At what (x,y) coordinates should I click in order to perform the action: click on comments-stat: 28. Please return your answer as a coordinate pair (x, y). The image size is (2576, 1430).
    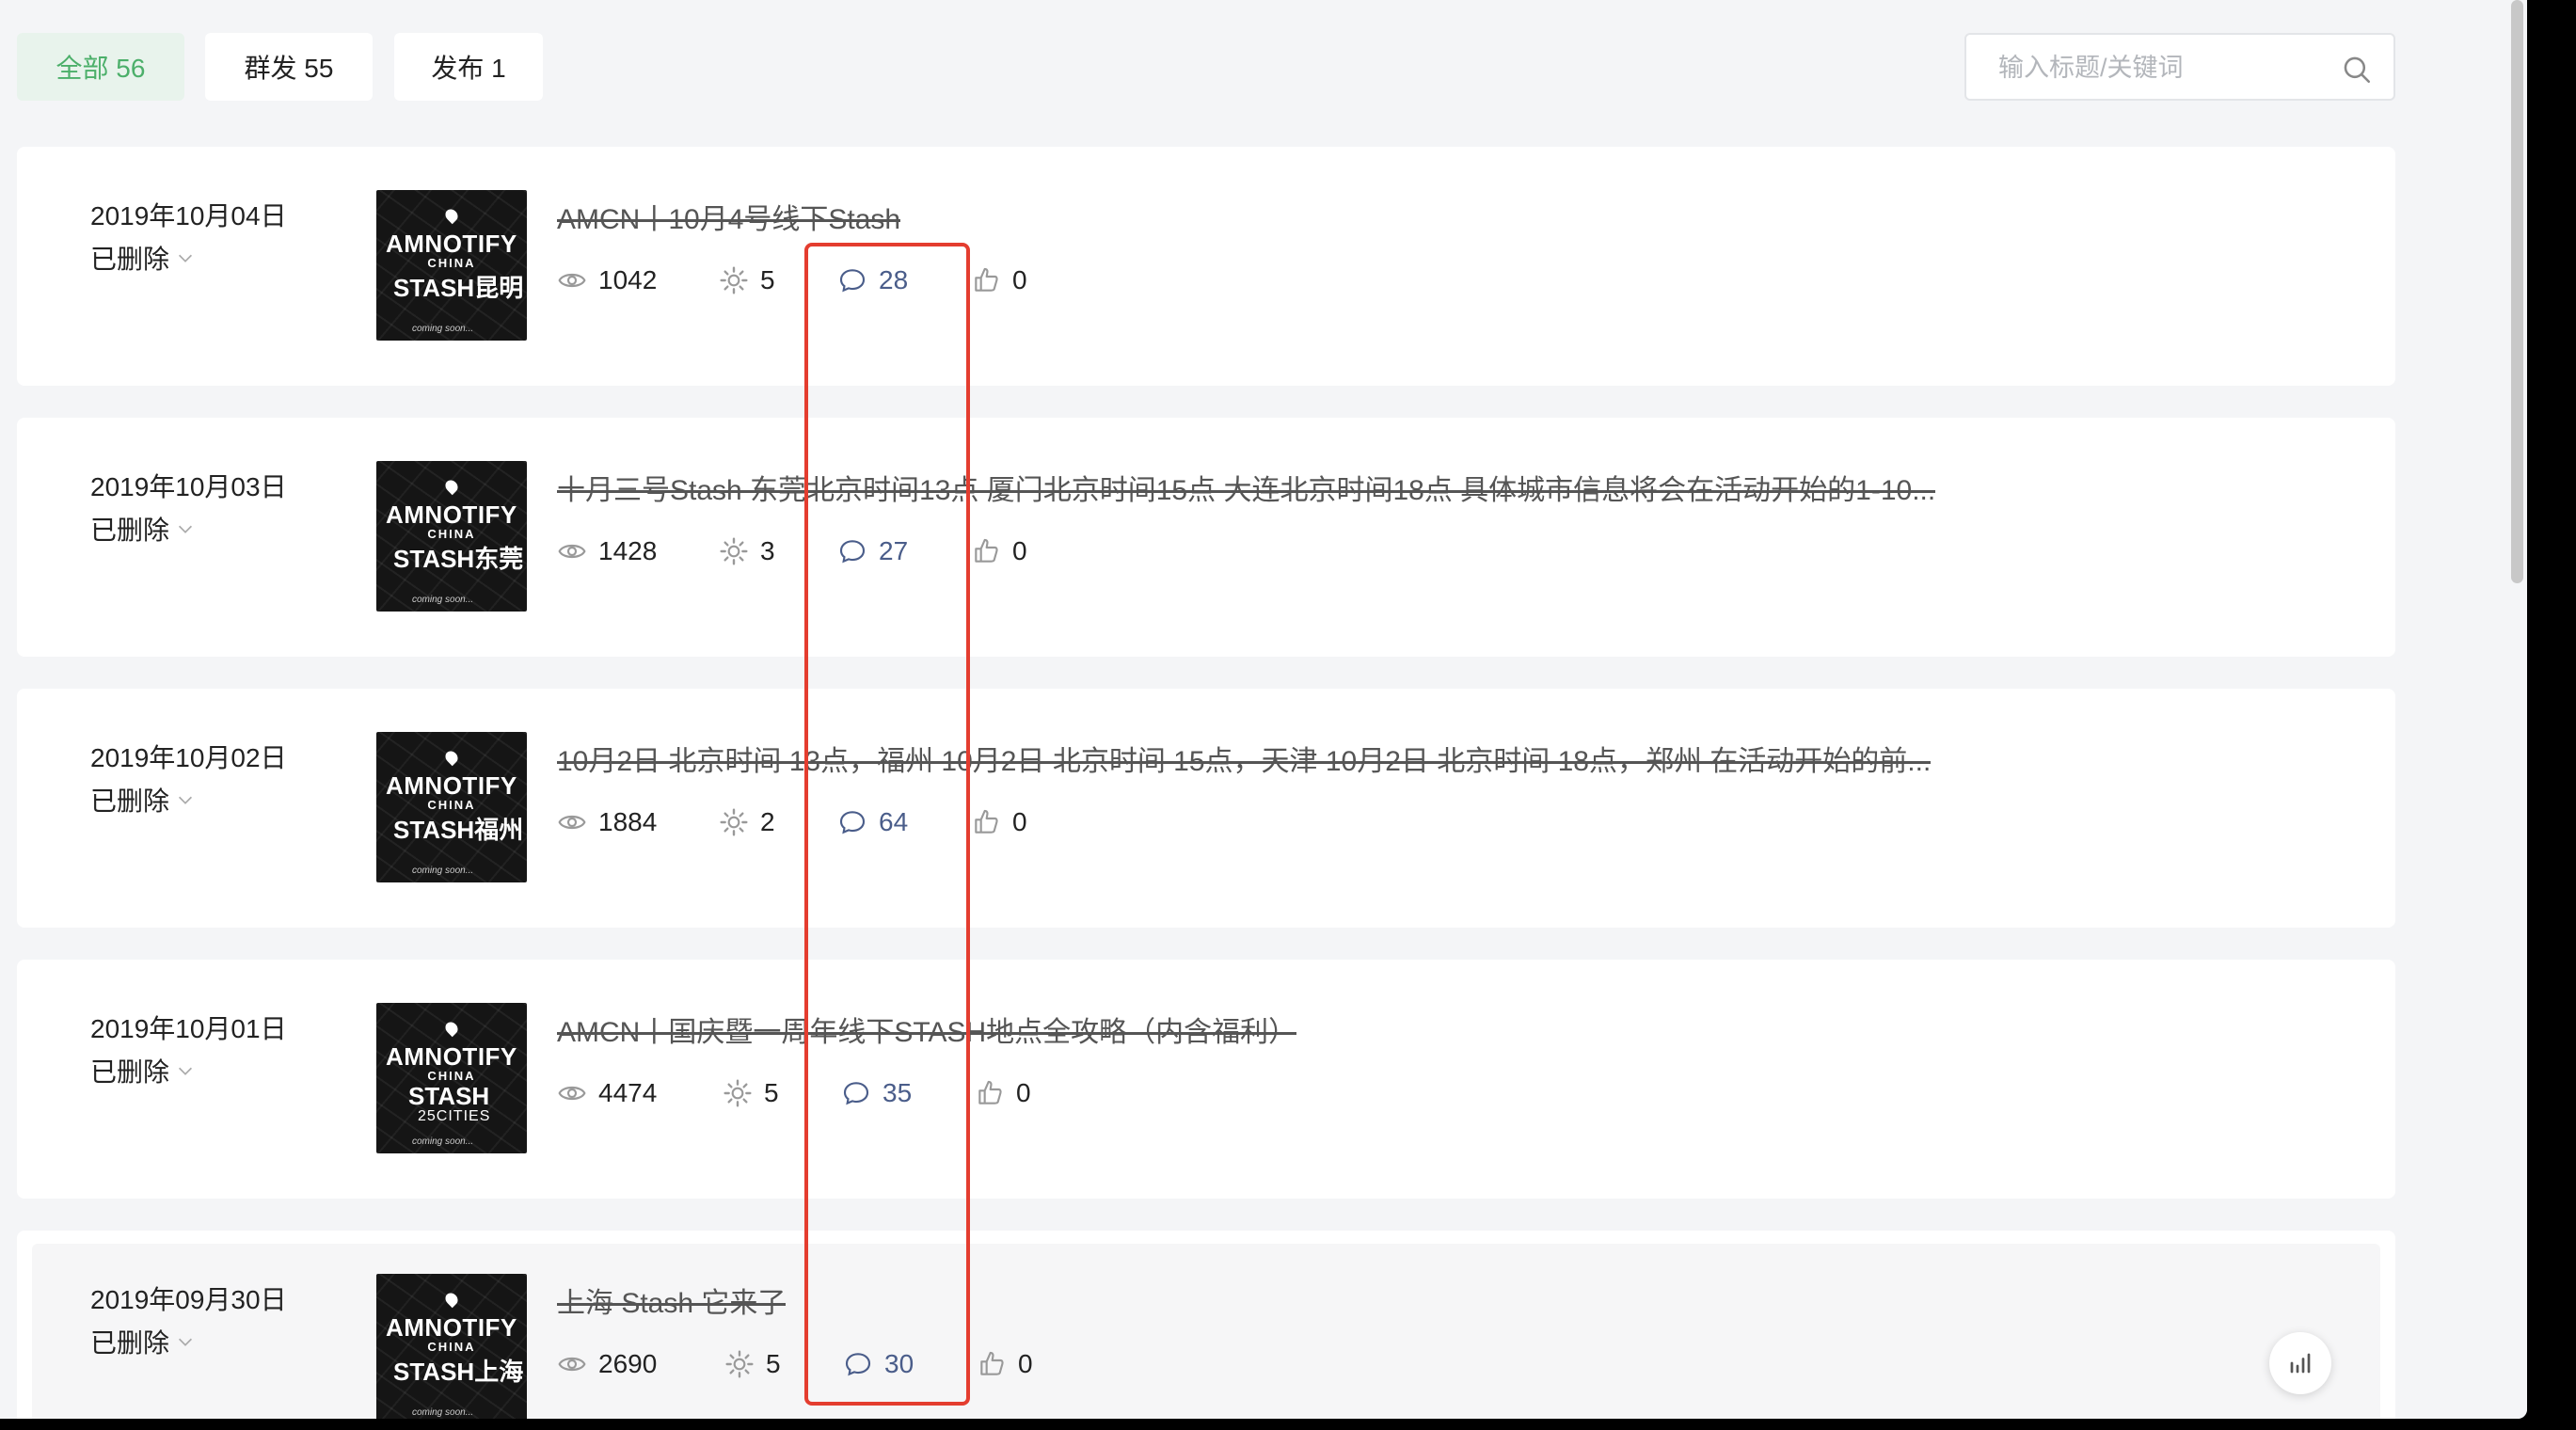
    Looking at the image, I should click on (873, 280).